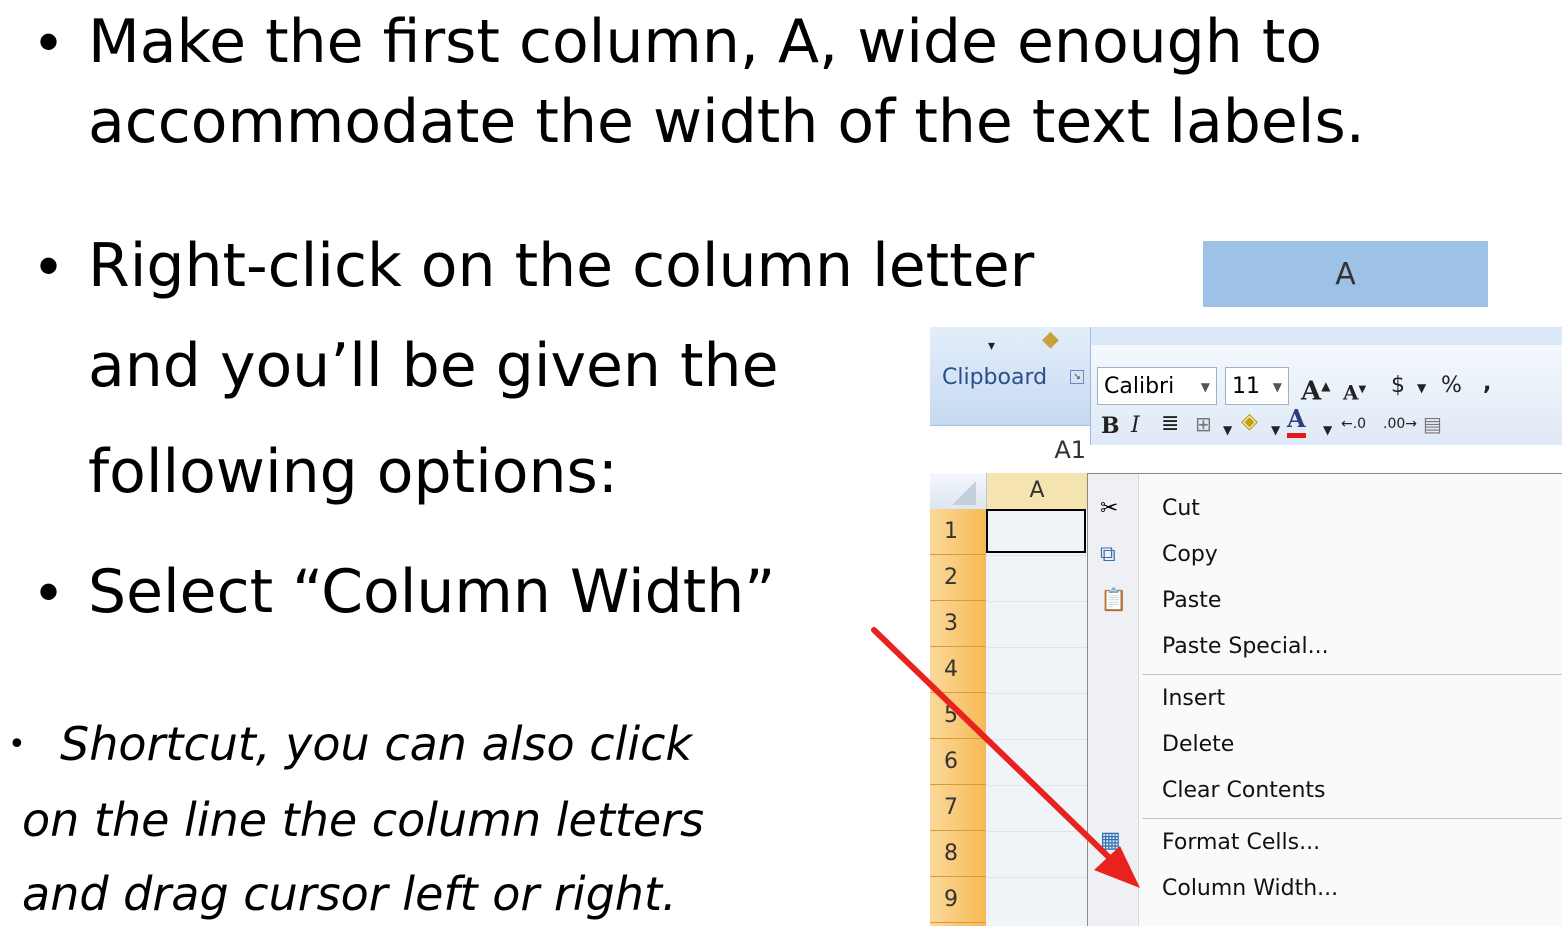 The width and height of the screenshot is (1562, 926). I want to click on bullet-2-line-3: following options:, so click(353, 472).